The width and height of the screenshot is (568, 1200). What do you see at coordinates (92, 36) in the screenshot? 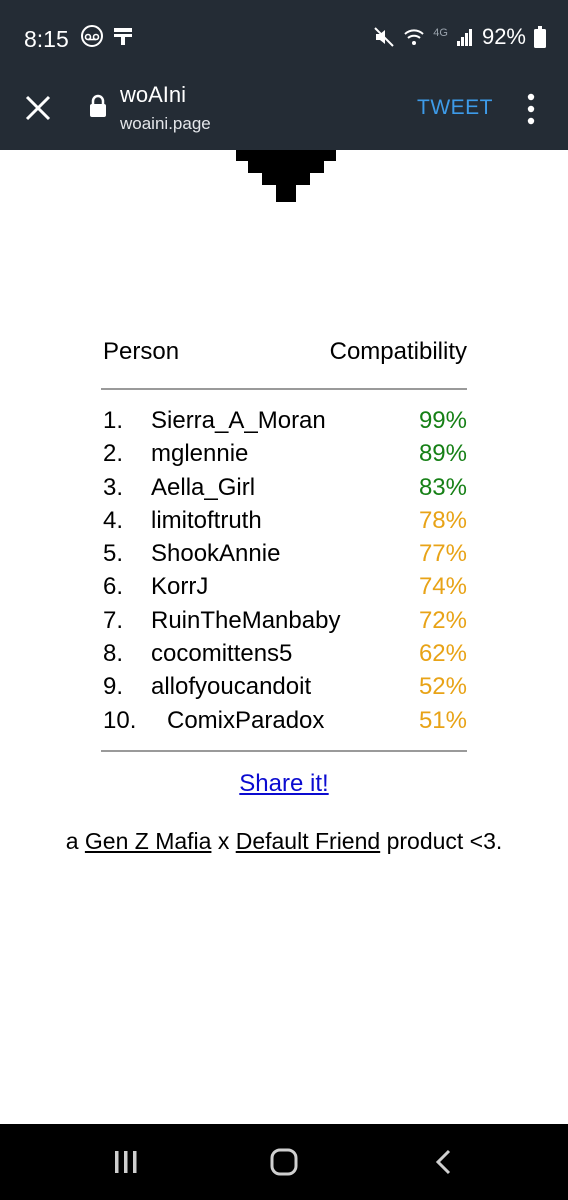
I see `voicemail-icon` at bounding box center [92, 36].